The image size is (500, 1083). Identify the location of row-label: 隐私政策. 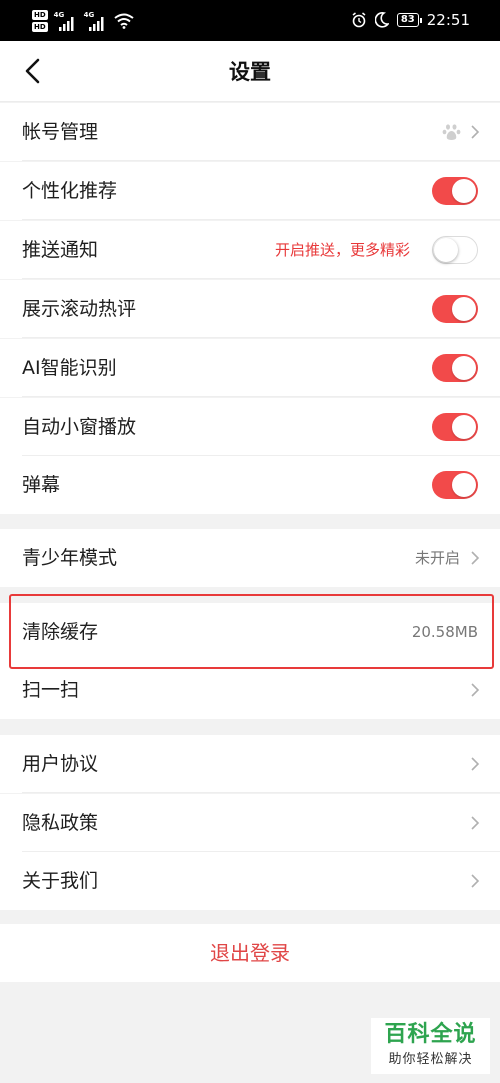
(60, 823).